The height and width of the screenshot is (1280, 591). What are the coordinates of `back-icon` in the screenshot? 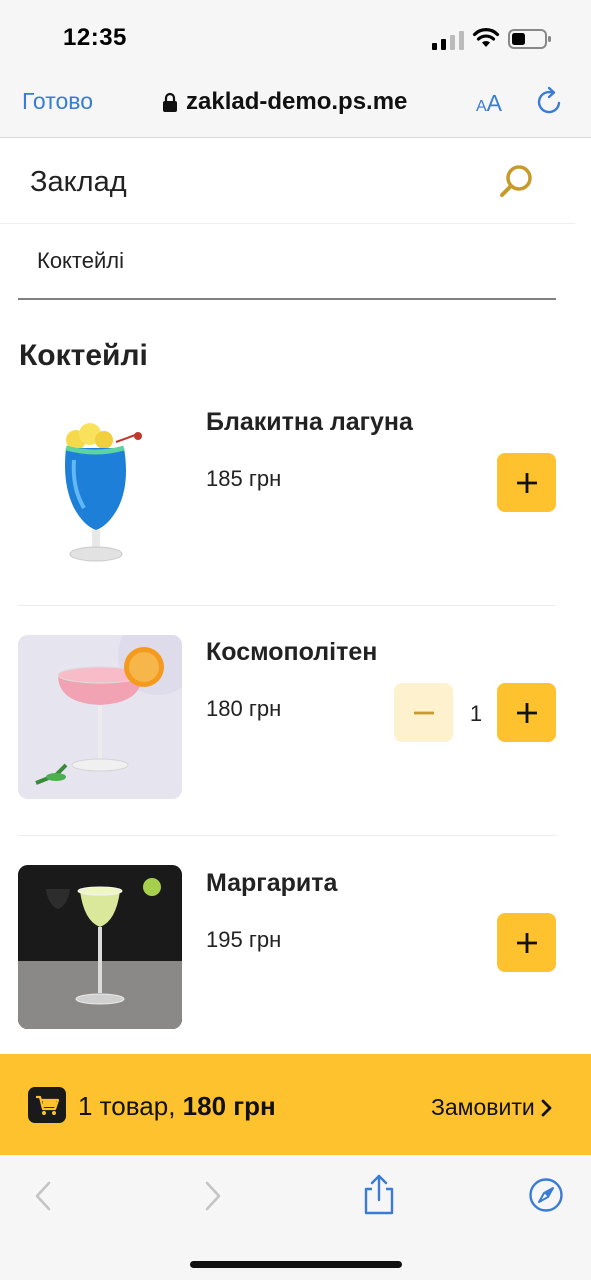 It's located at (43, 1196).